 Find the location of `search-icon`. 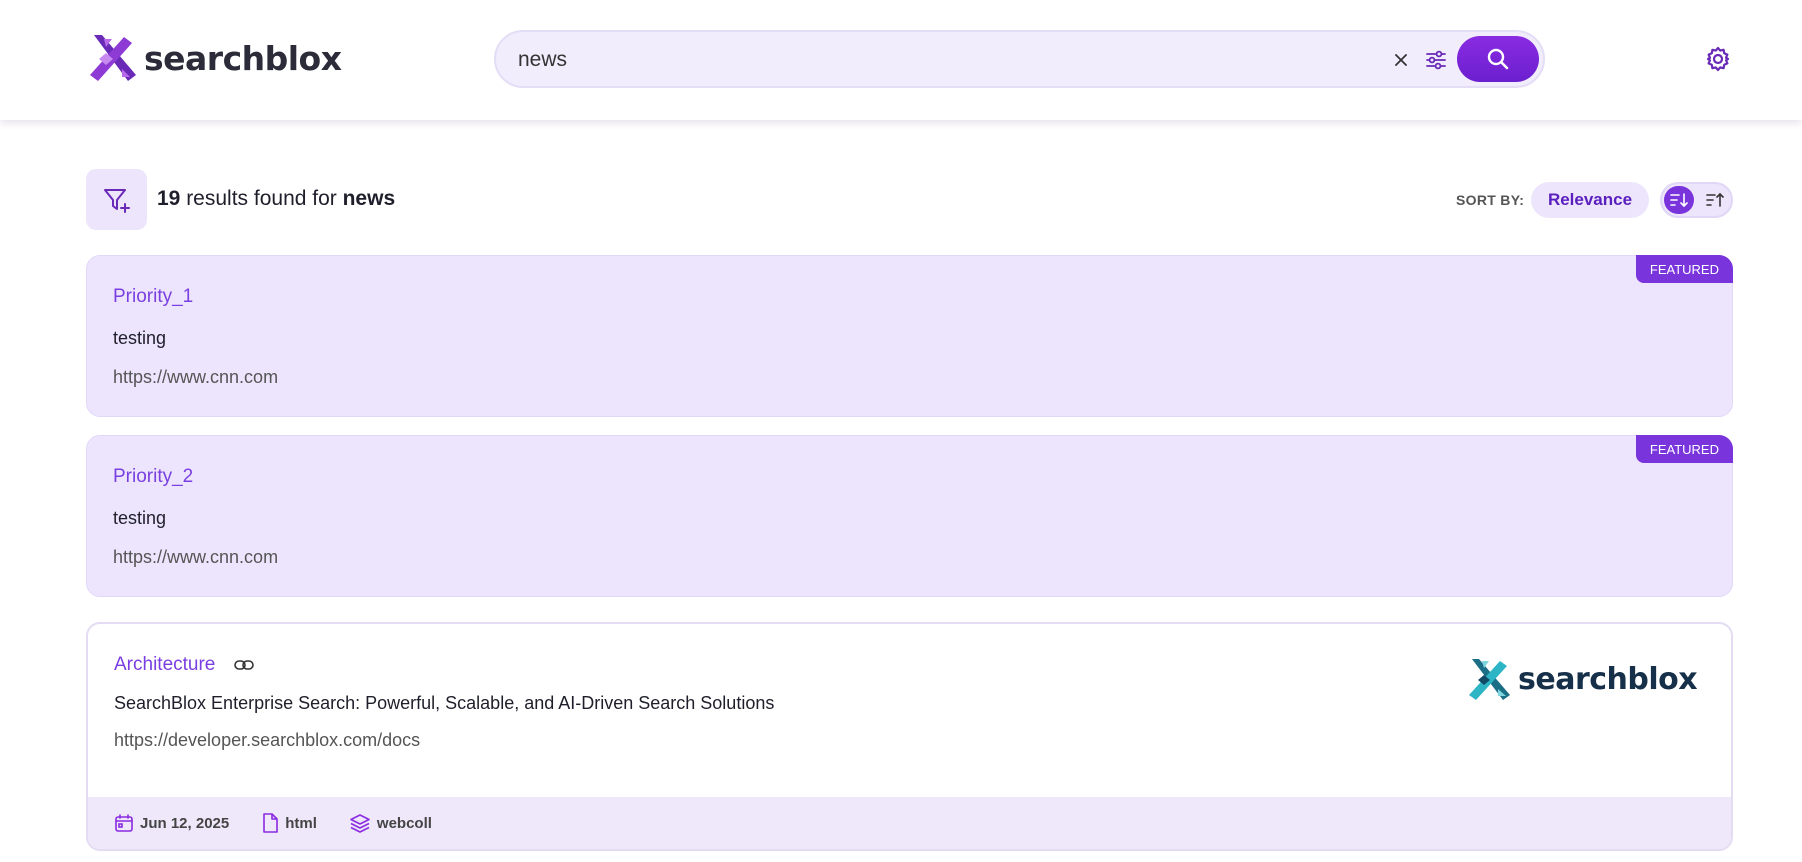

search-icon is located at coordinates (1498, 59).